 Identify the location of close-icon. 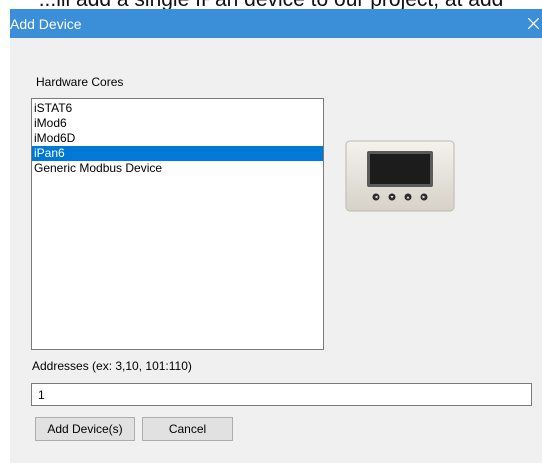
(533, 23).